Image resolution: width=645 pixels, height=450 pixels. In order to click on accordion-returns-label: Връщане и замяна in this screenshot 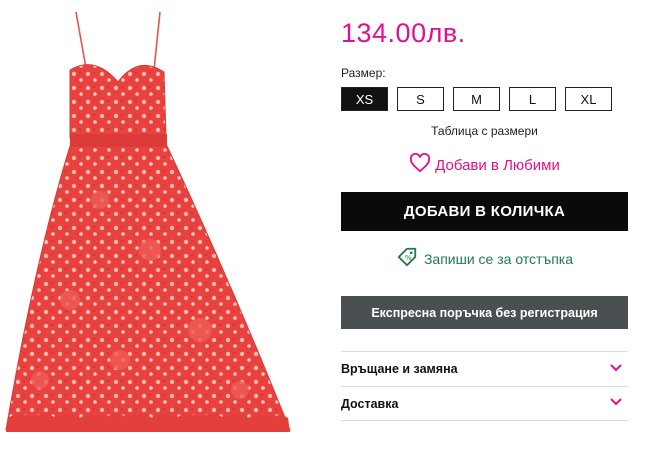, I will do `click(399, 369)`.